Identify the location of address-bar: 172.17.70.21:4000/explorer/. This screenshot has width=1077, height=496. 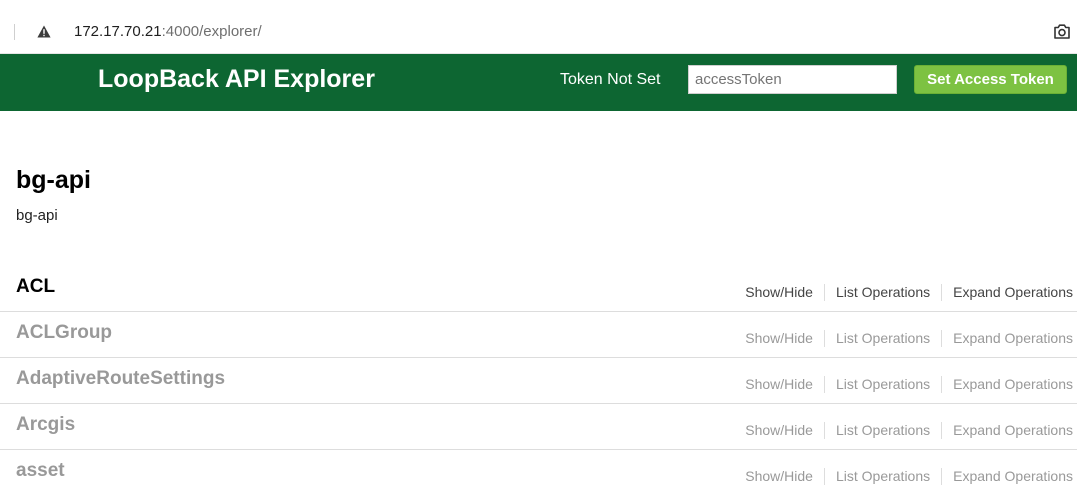
(538, 27).